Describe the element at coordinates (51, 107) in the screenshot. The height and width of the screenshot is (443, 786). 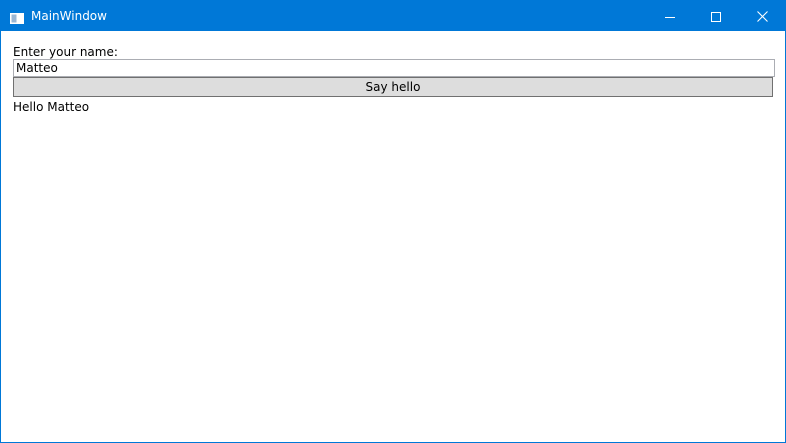
I see `greeting-text: Hello Matteo` at that location.